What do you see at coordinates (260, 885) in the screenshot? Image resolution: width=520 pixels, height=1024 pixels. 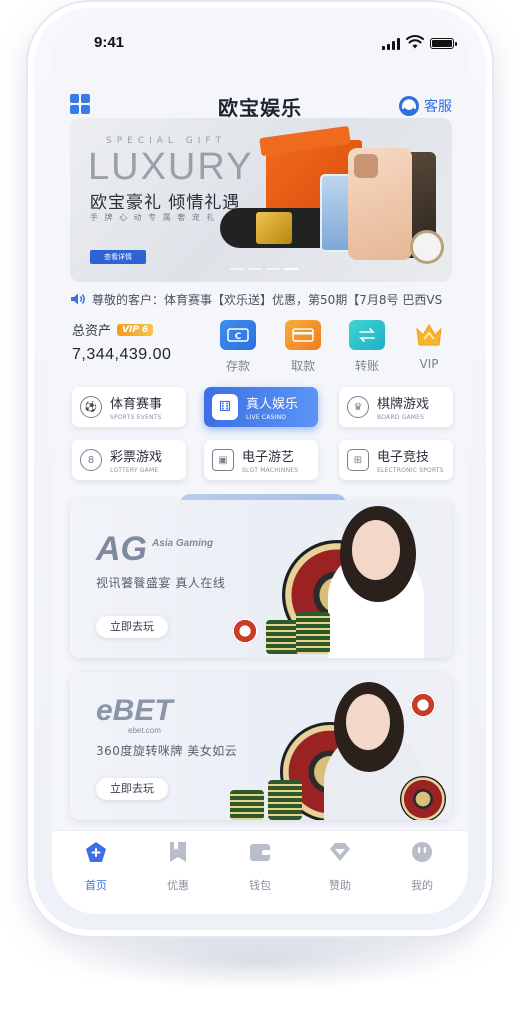 I see `tab-label: 钱包` at bounding box center [260, 885].